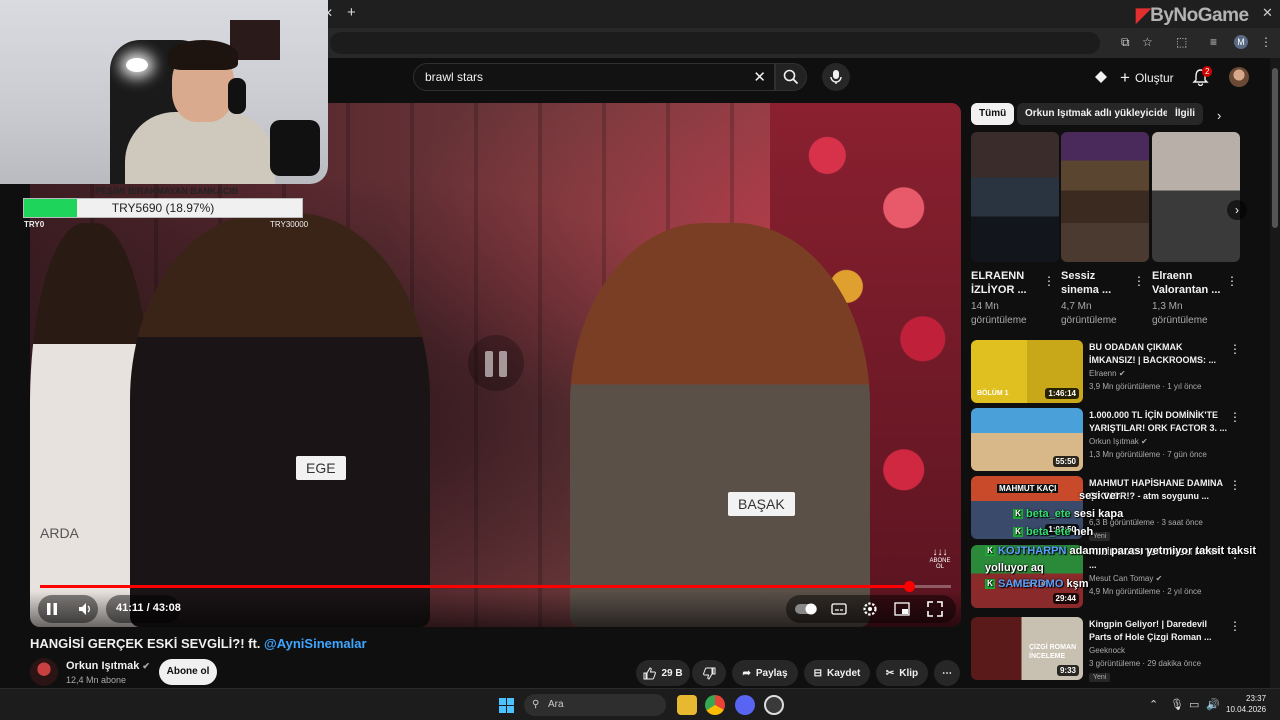 The width and height of the screenshot is (1280, 720). I want to click on shelf-views-1: 14 Mn görüntüleme, so click(999, 313).